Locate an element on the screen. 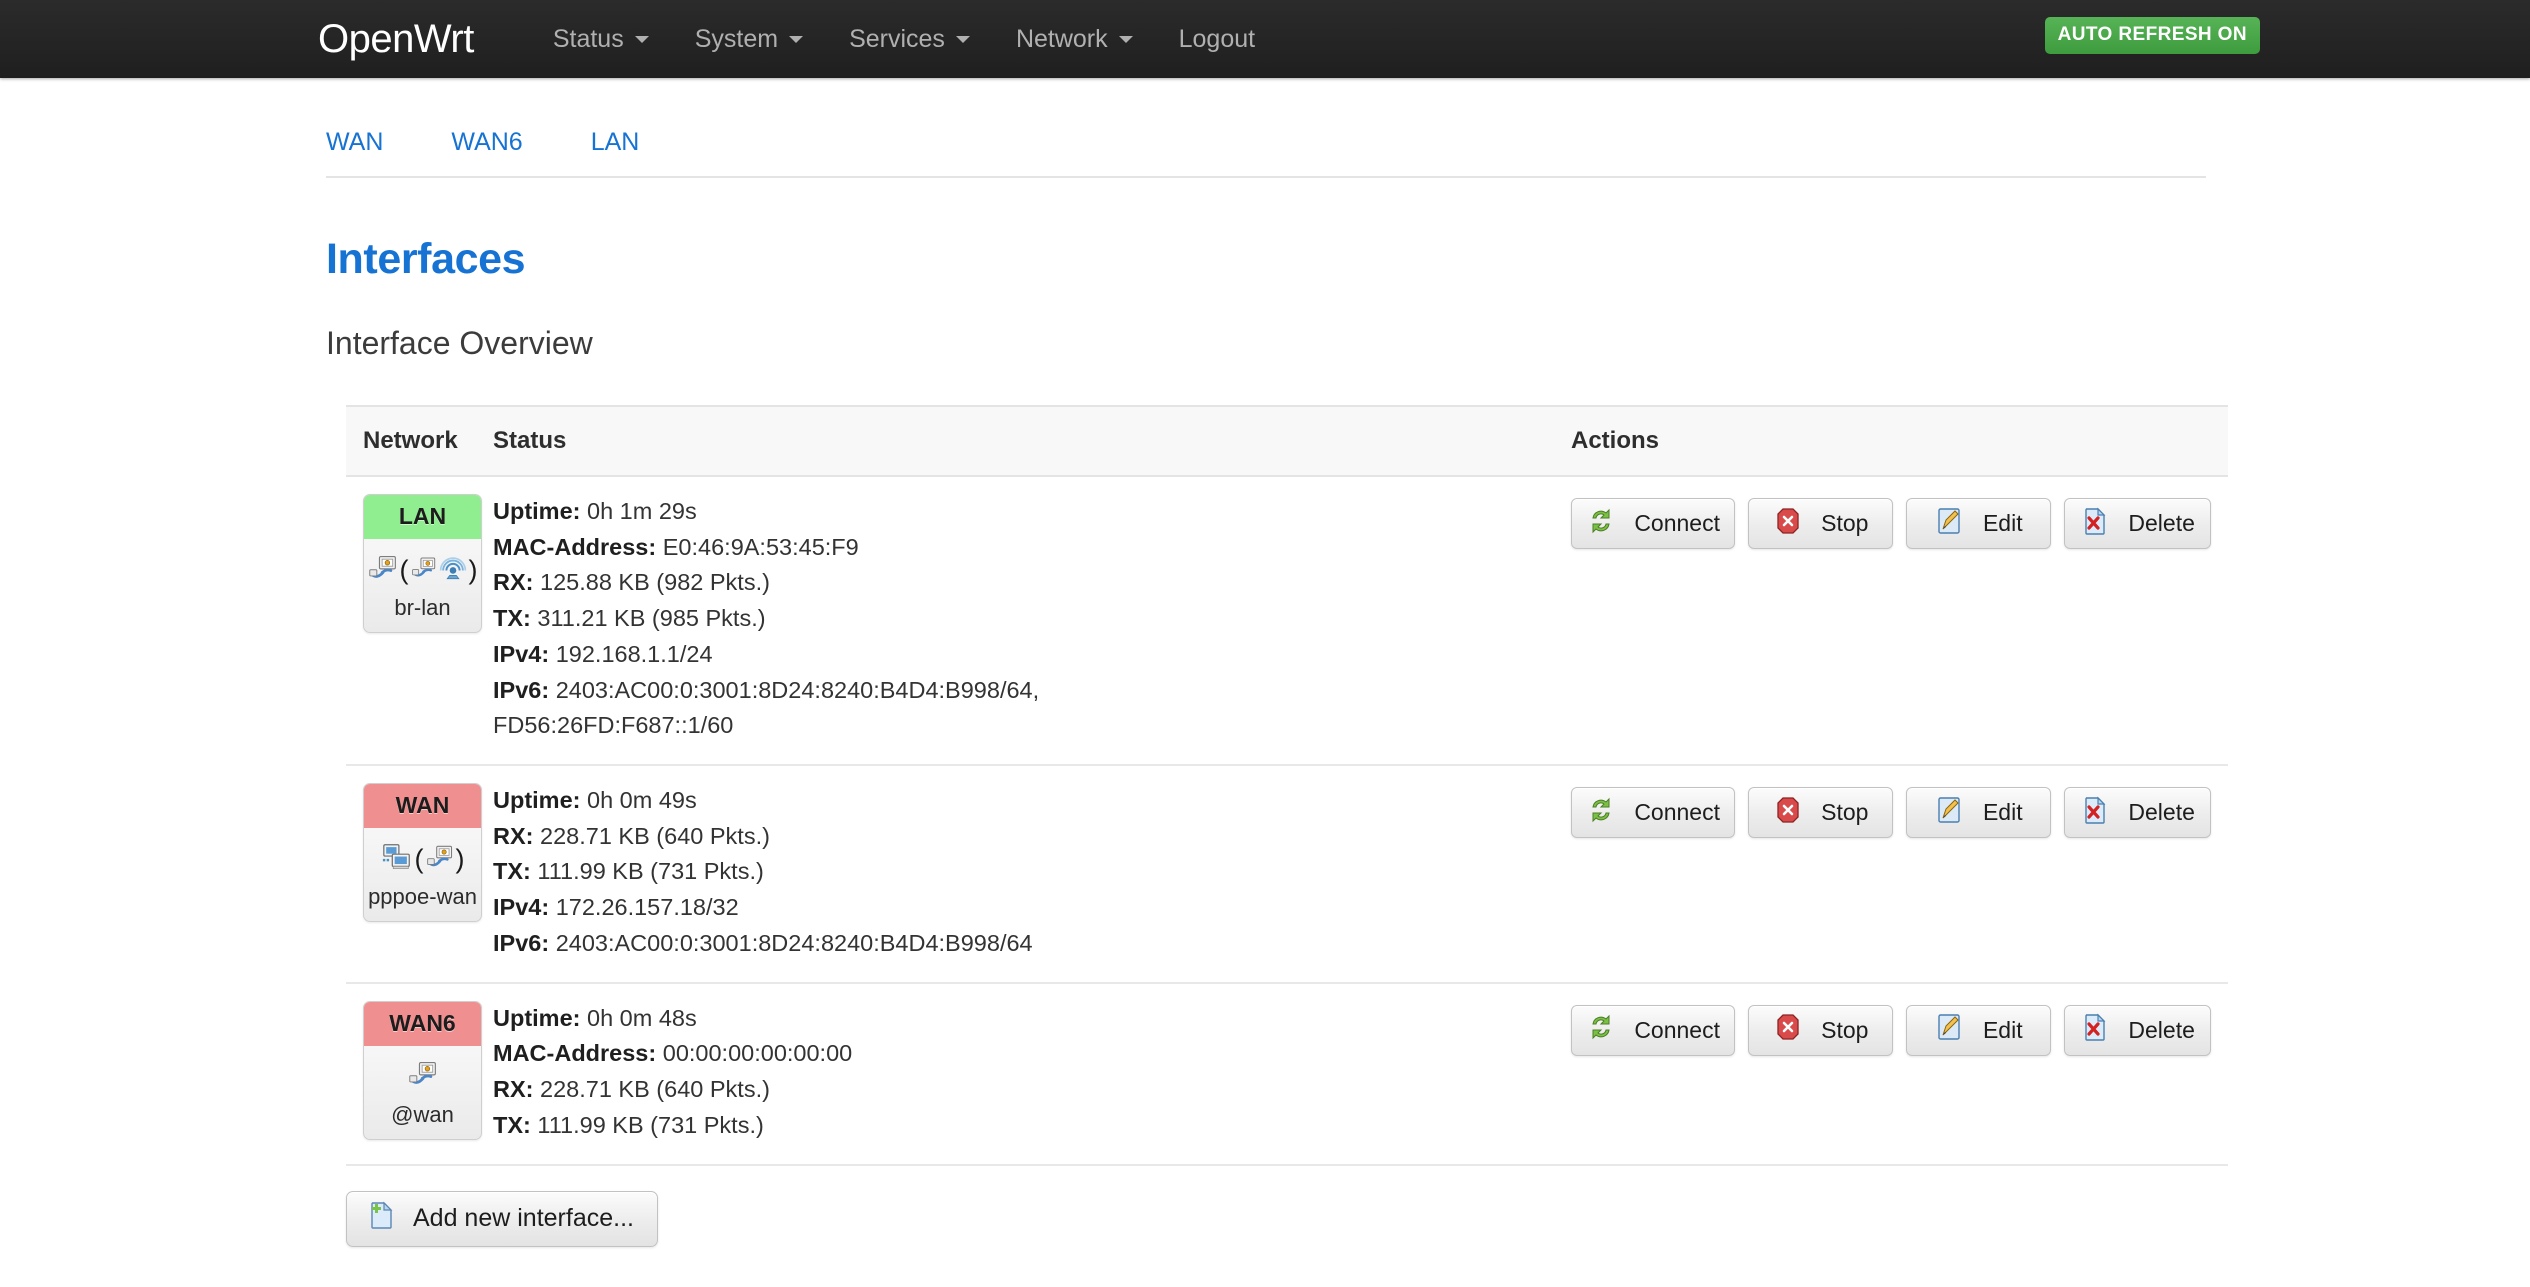  status-value: 2403:AC00:0:3001:8D24:8240:B4D4:B998/64, is located at coordinates (797, 689).